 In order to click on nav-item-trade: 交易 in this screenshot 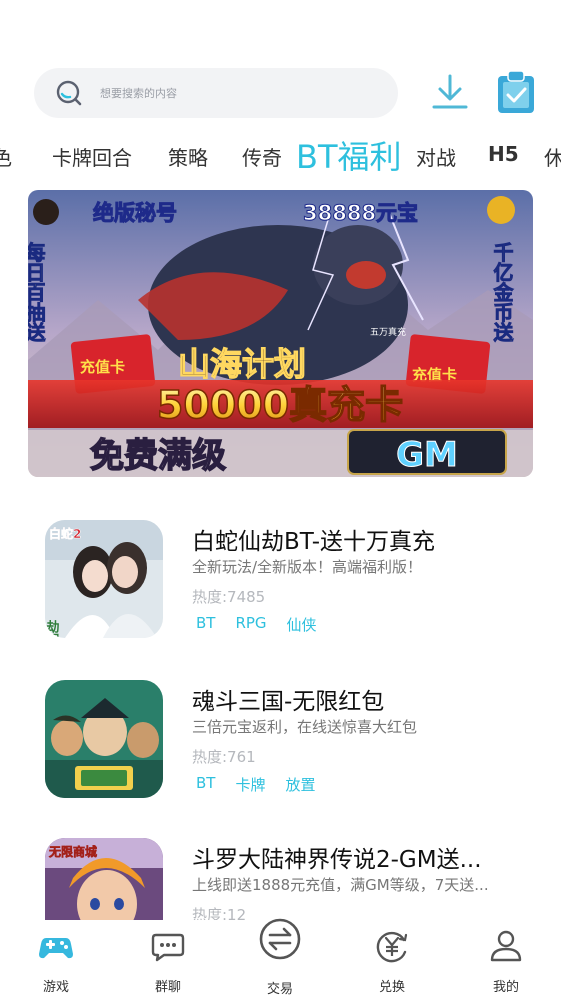, I will do `click(280, 958)`.